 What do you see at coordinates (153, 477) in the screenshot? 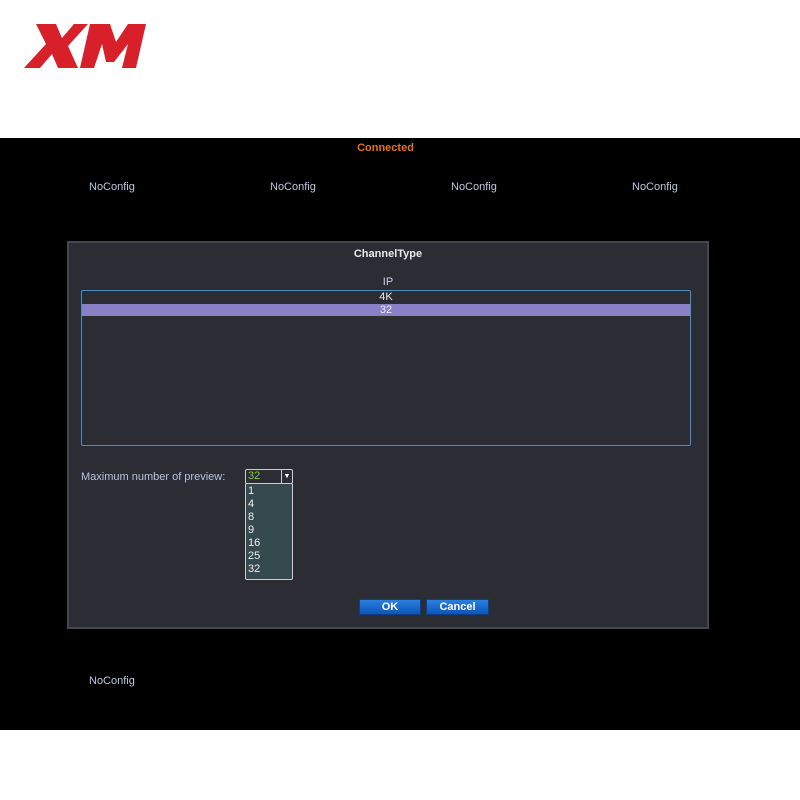
I see `preview-label: Maximum number of preview:` at bounding box center [153, 477].